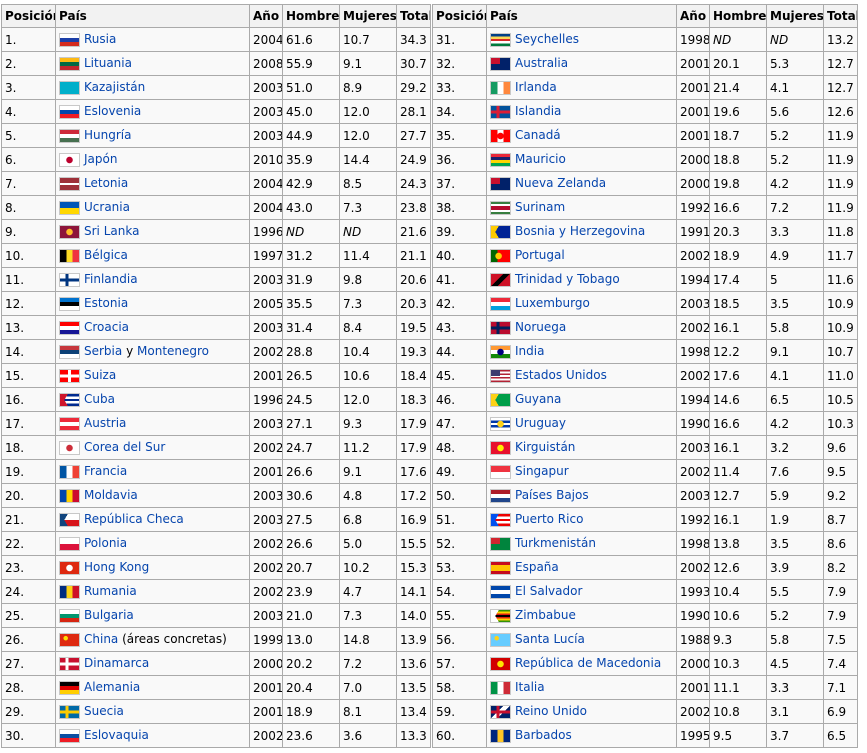  Describe the element at coordinates (112, 111) in the screenshot. I see `country-link: Eslovenia` at that location.